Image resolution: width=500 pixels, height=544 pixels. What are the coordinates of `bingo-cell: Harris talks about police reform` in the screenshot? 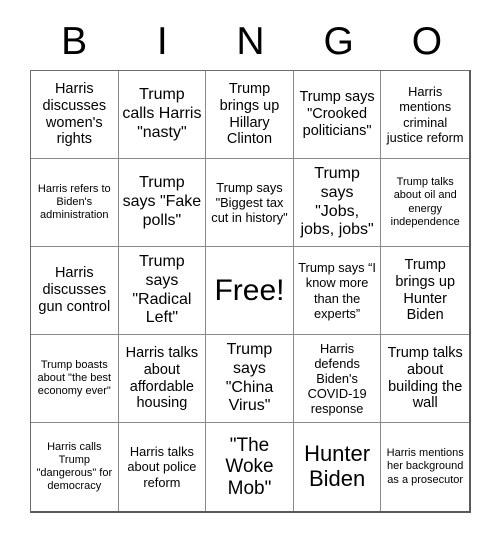 It's located at (162, 467).